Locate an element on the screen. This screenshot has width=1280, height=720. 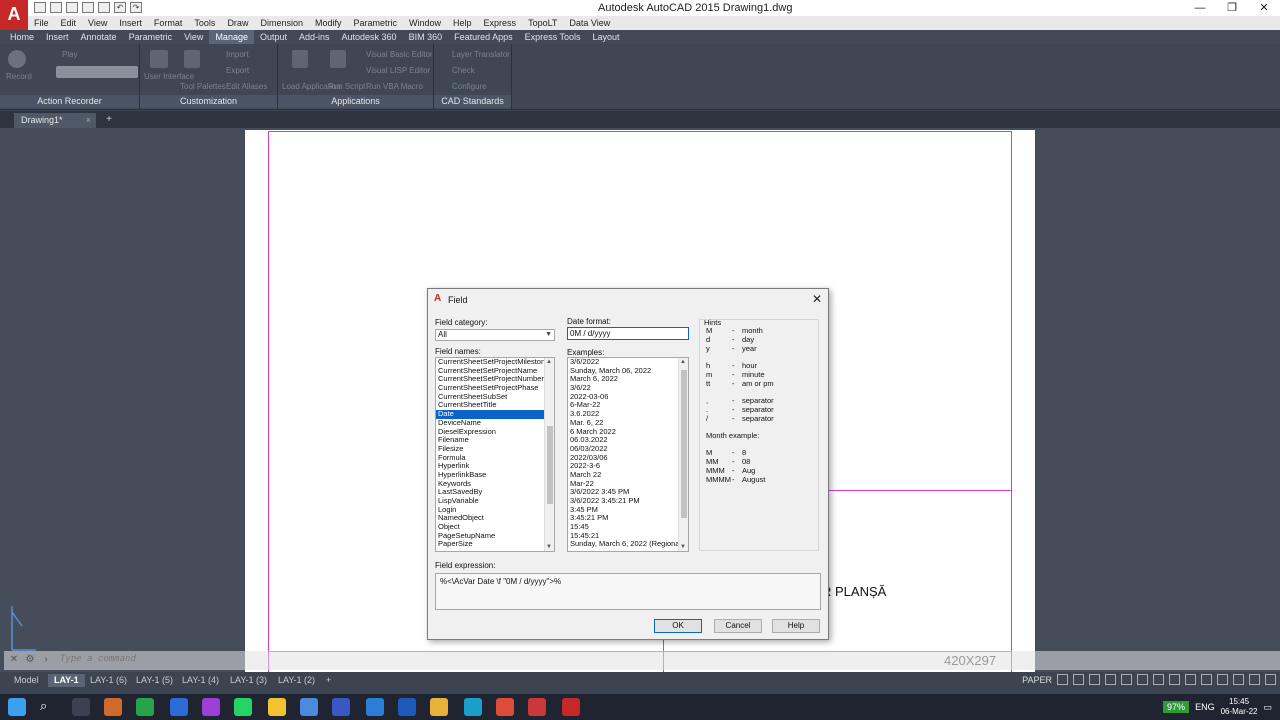
record-icon is located at coordinates (17, 59).